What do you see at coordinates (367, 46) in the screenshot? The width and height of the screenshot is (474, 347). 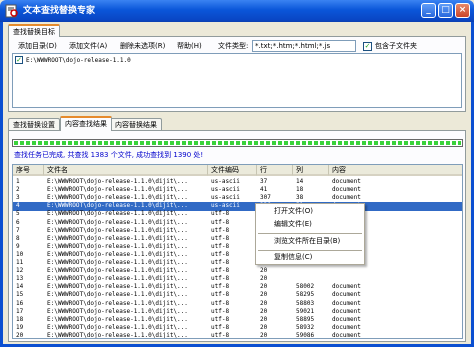 I see `include-subfolders-checkbox: ✓` at bounding box center [367, 46].